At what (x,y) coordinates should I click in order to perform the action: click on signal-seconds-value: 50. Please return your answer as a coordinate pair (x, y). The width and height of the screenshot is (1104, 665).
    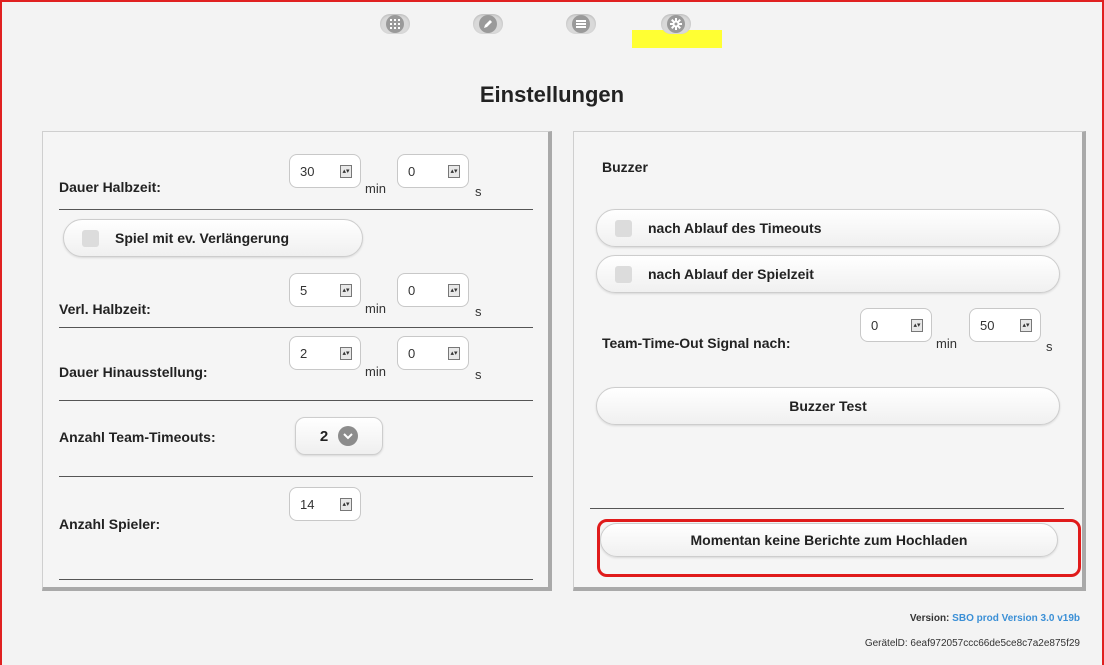
    Looking at the image, I should click on (987, 325).